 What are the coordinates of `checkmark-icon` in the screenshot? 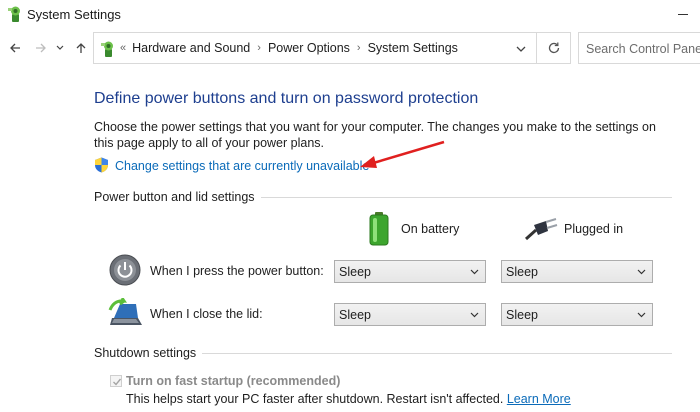 It's located at (117, 382).